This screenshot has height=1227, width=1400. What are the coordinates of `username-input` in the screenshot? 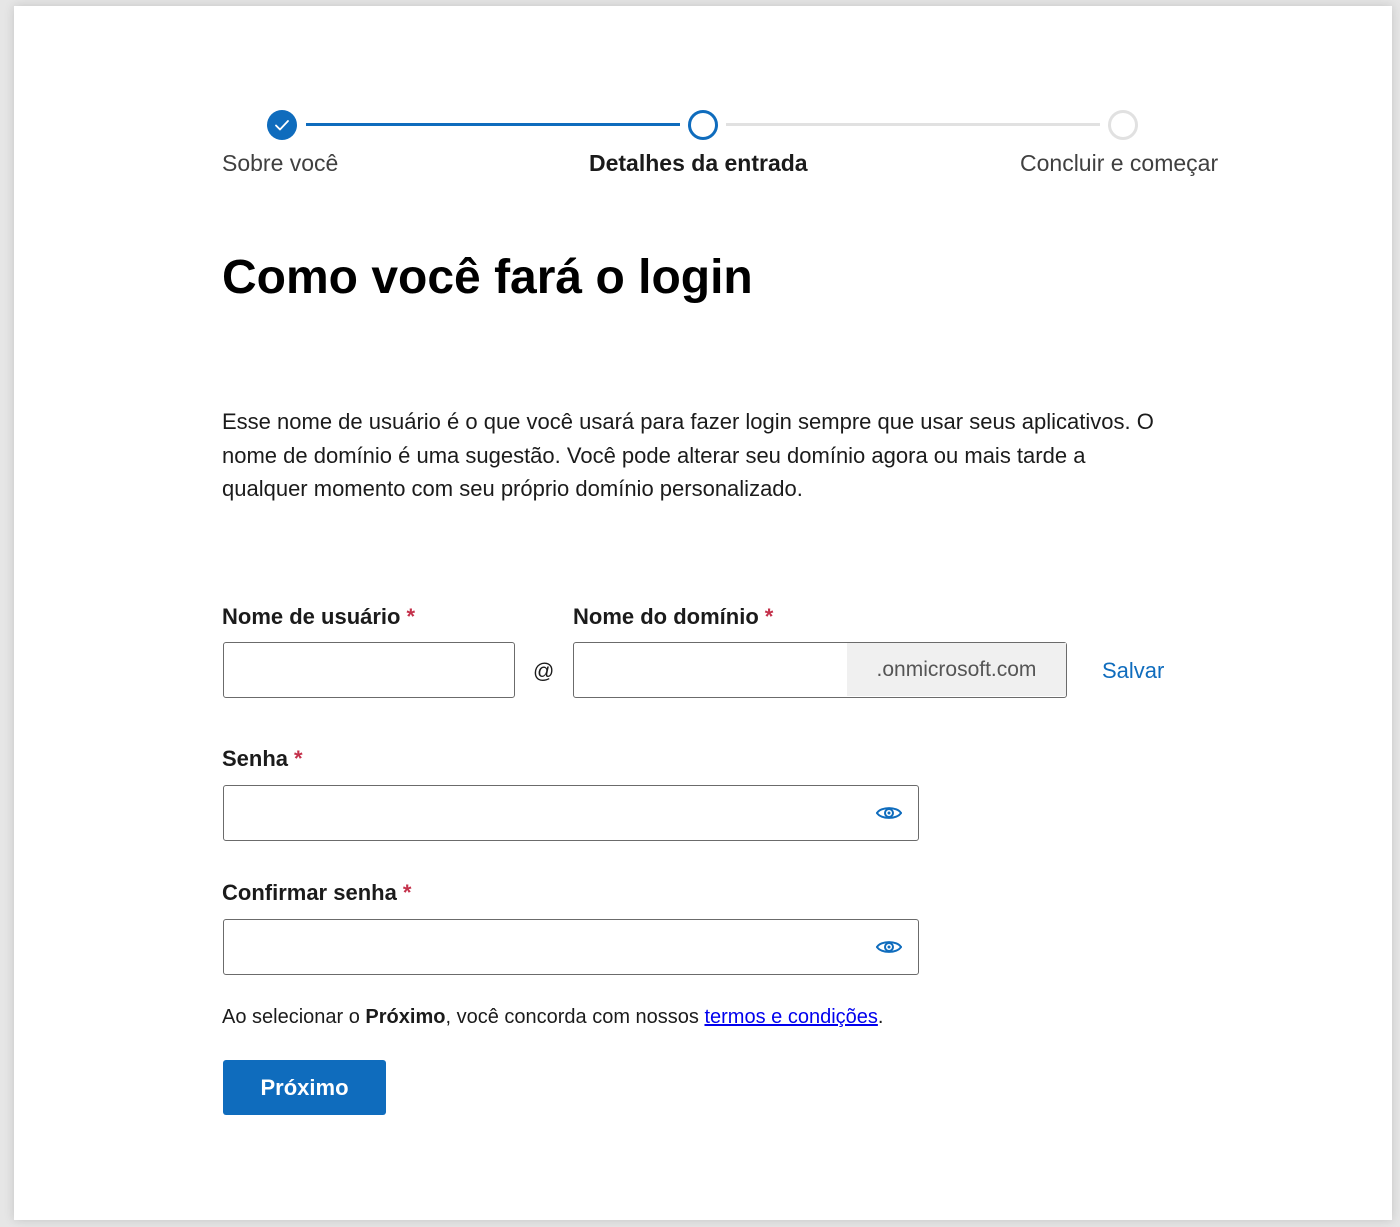 It's located at (369, 670).